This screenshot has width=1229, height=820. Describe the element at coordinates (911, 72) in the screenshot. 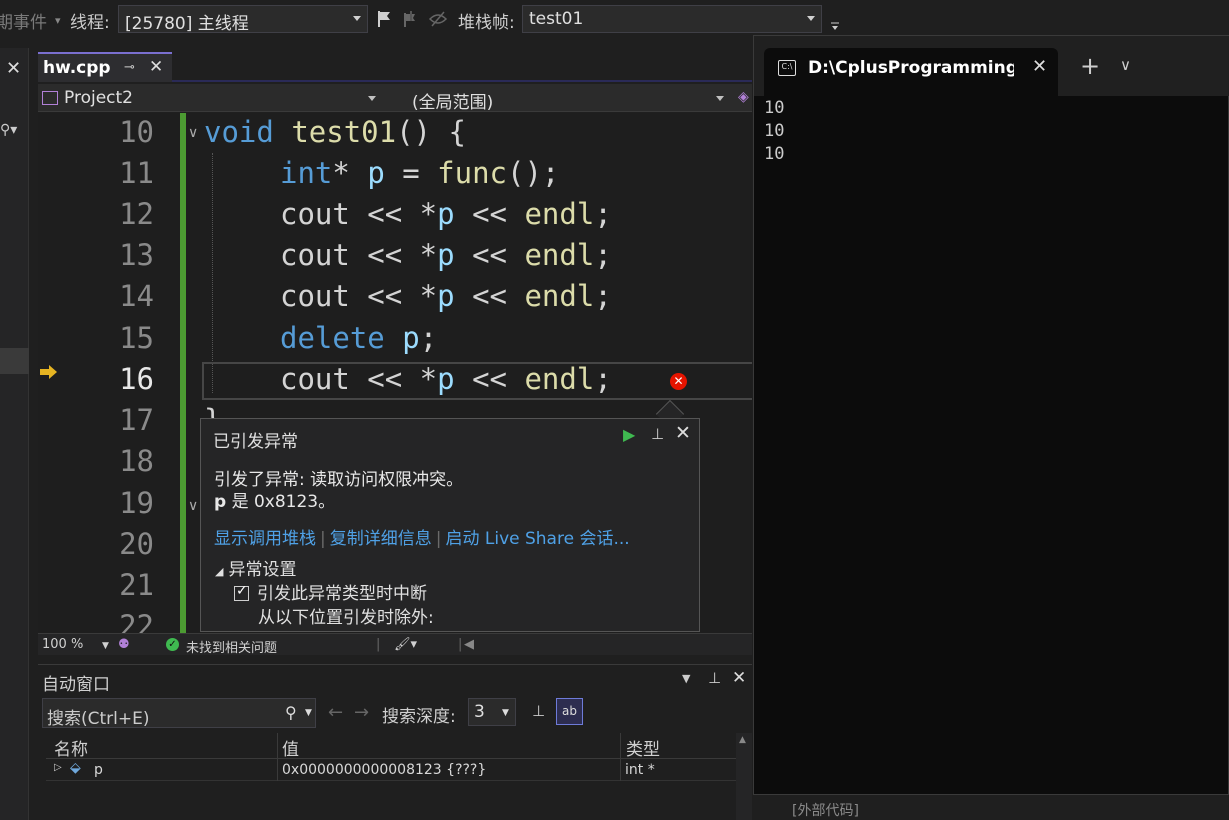

I see `terminal-tab: C:\ D:\CplusProgramming\P ✕` at that location.